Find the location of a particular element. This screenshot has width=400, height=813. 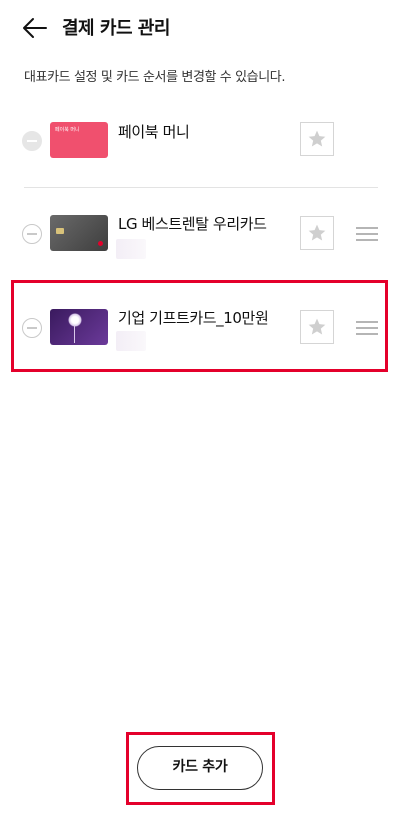

card-thumbnail-label: 페이북 머니 is located at coordinates (67, 130).